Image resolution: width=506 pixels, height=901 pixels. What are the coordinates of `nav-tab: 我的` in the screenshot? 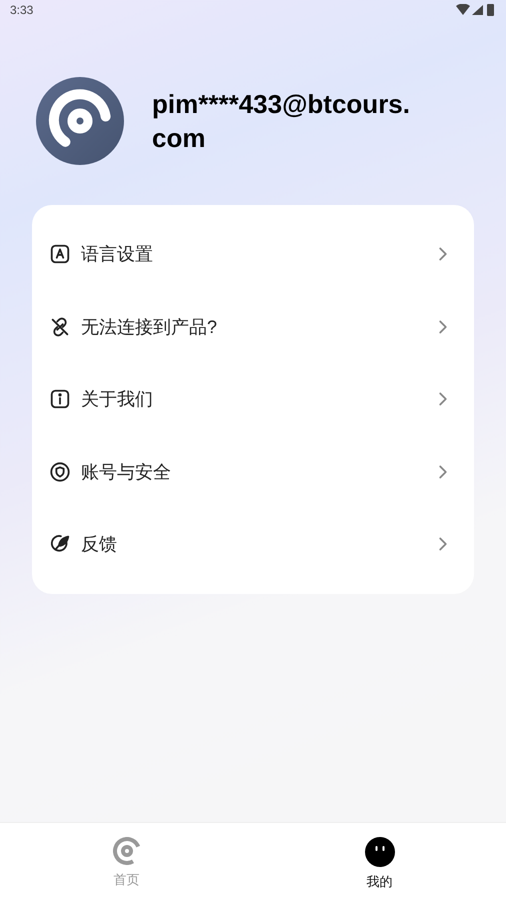 It's located at (379, 862).